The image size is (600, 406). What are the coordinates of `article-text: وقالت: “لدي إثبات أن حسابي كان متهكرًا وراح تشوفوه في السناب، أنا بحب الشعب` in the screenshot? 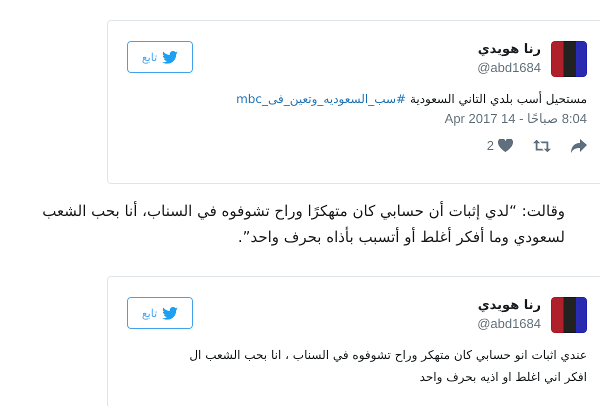 It's located at (303, 211).